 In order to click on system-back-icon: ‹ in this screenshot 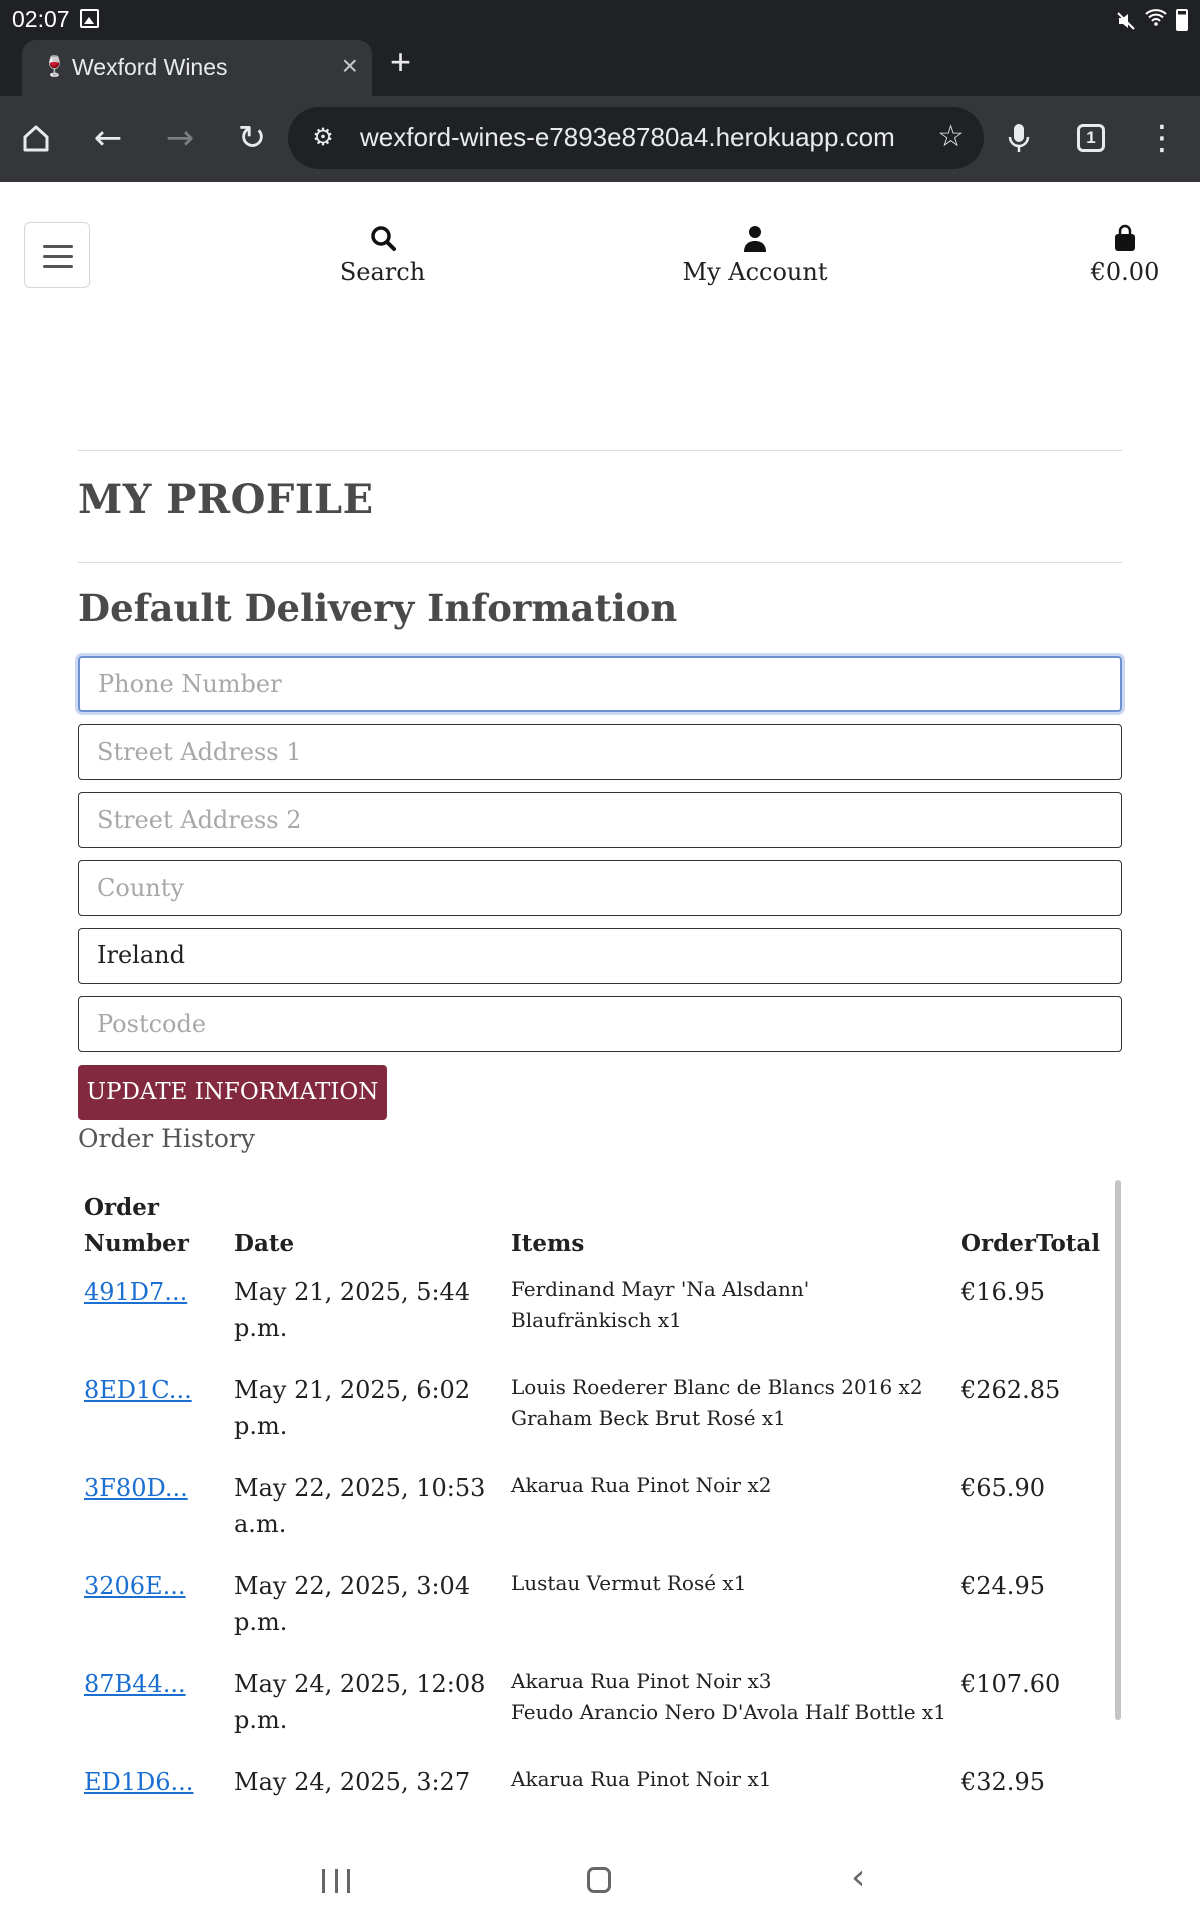, I will do `click(858, 1877)`.